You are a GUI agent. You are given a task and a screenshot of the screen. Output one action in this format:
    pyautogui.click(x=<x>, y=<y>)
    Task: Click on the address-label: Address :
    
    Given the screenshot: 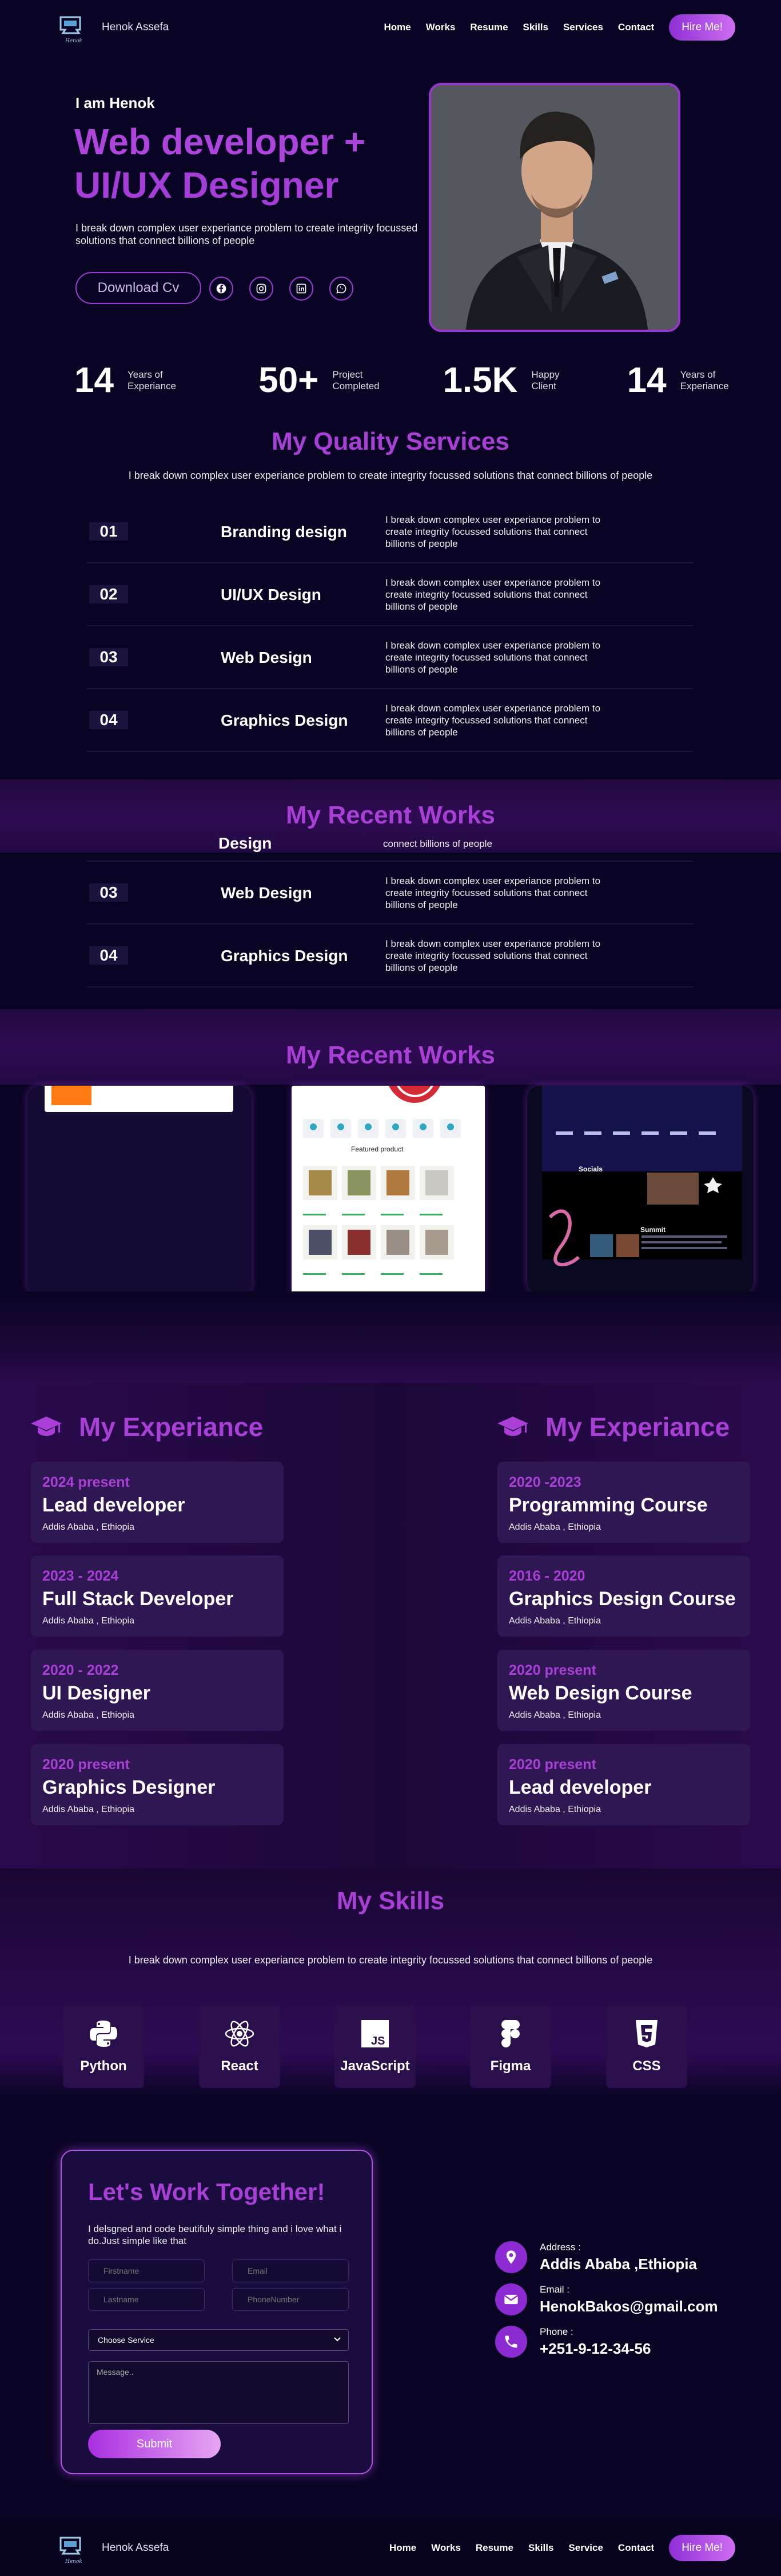 What is the action you would take?
    pyautogui.click(x=560, y=2247)
    